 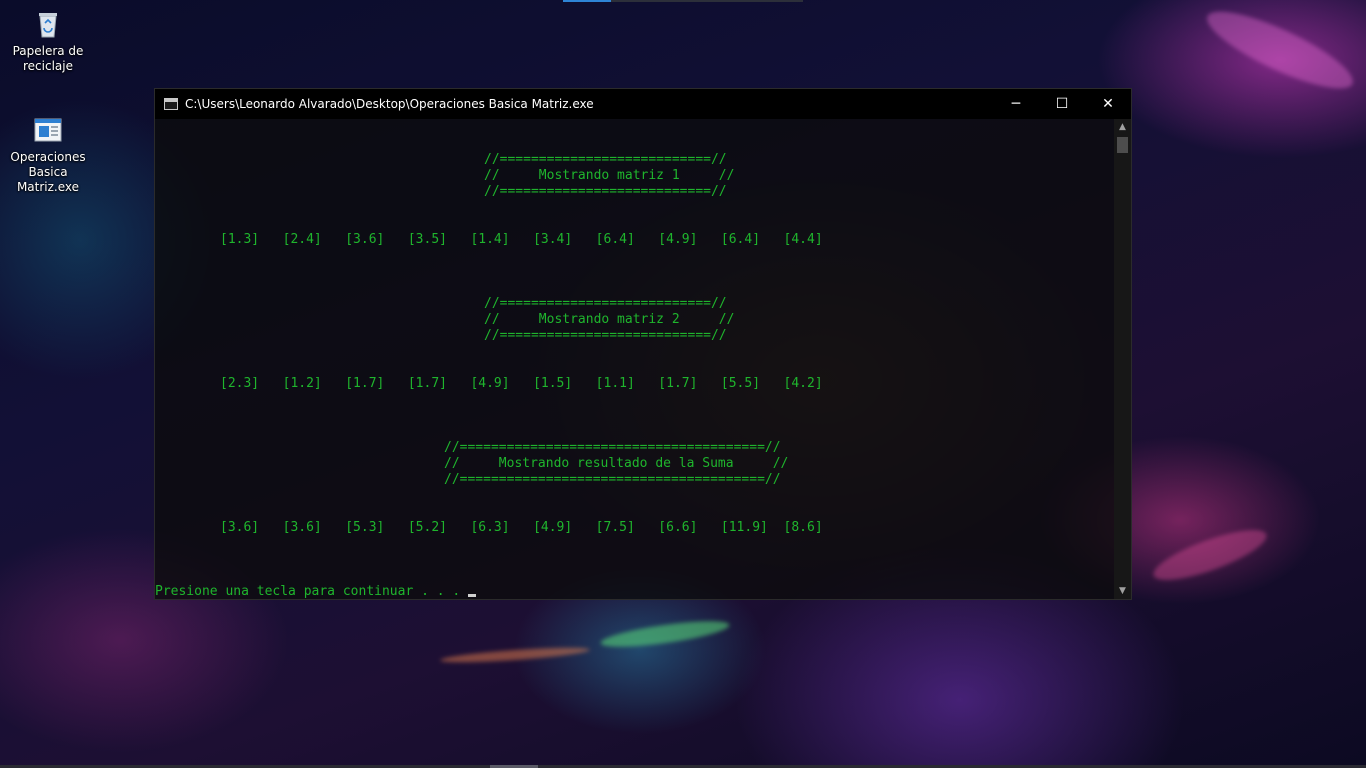 I want to click on text-cursor, so click(x=472, y=595).